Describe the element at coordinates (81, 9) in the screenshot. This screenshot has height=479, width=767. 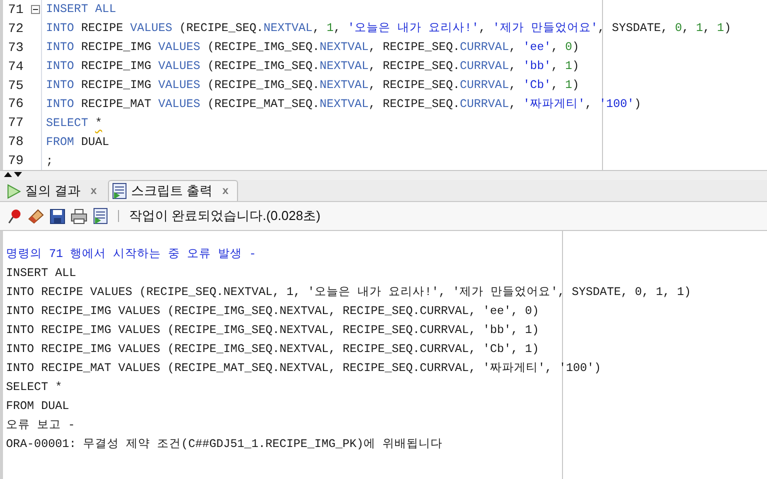
I see `code-line: INSERT ALL` at that location.